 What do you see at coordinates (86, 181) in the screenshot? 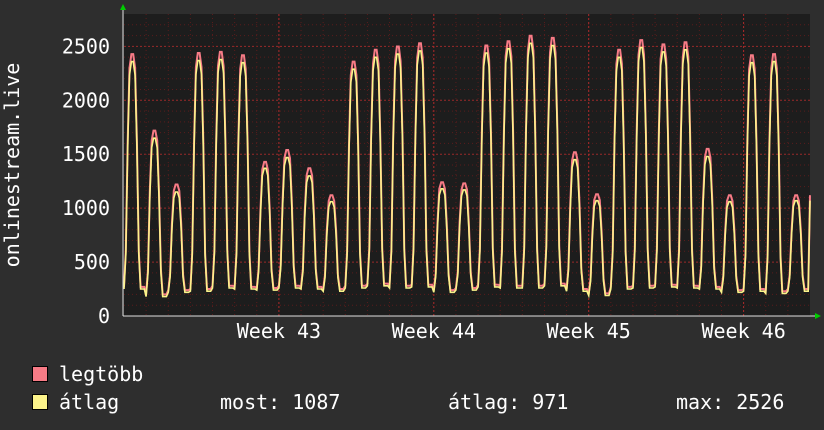
I see `y-tick-labels: 0 500 1000 1500 2000 2500` at bounding box center [86, 181].